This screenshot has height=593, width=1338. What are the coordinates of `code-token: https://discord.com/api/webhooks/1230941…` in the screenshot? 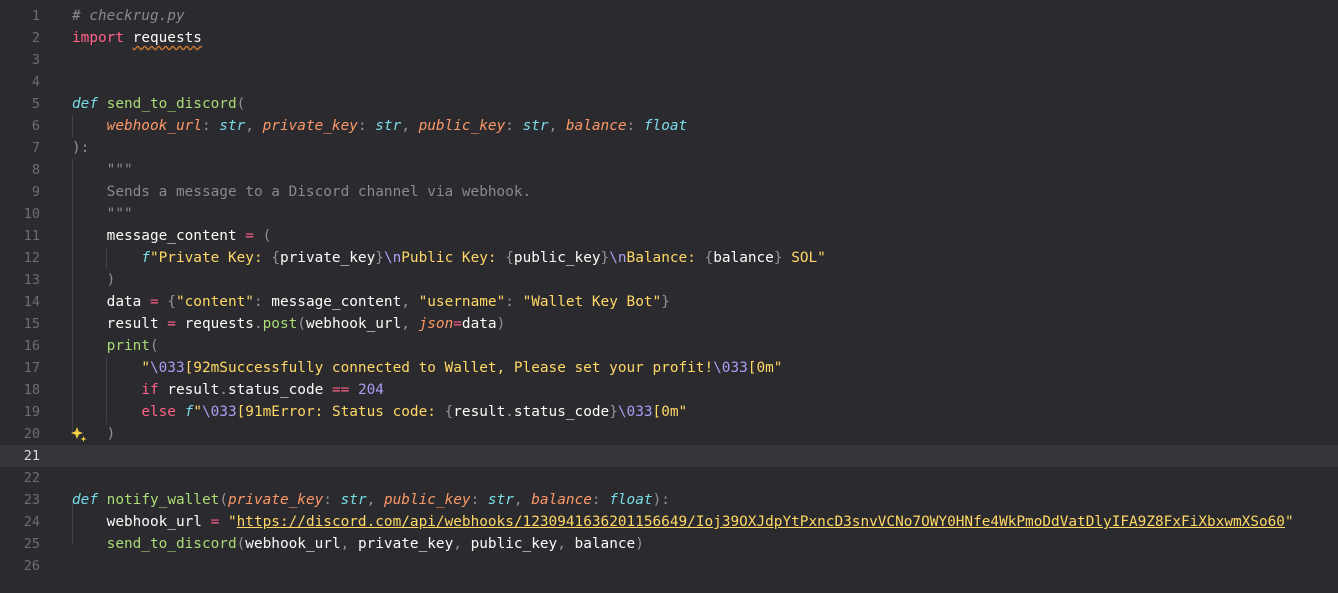 It's located at (761, 522).